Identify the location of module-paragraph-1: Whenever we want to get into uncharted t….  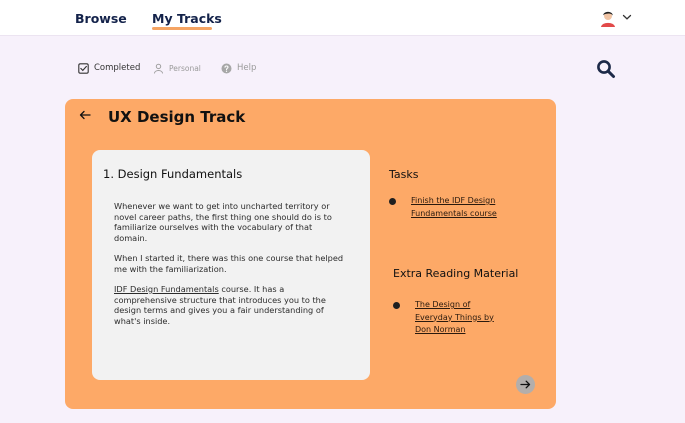
(223, 222).